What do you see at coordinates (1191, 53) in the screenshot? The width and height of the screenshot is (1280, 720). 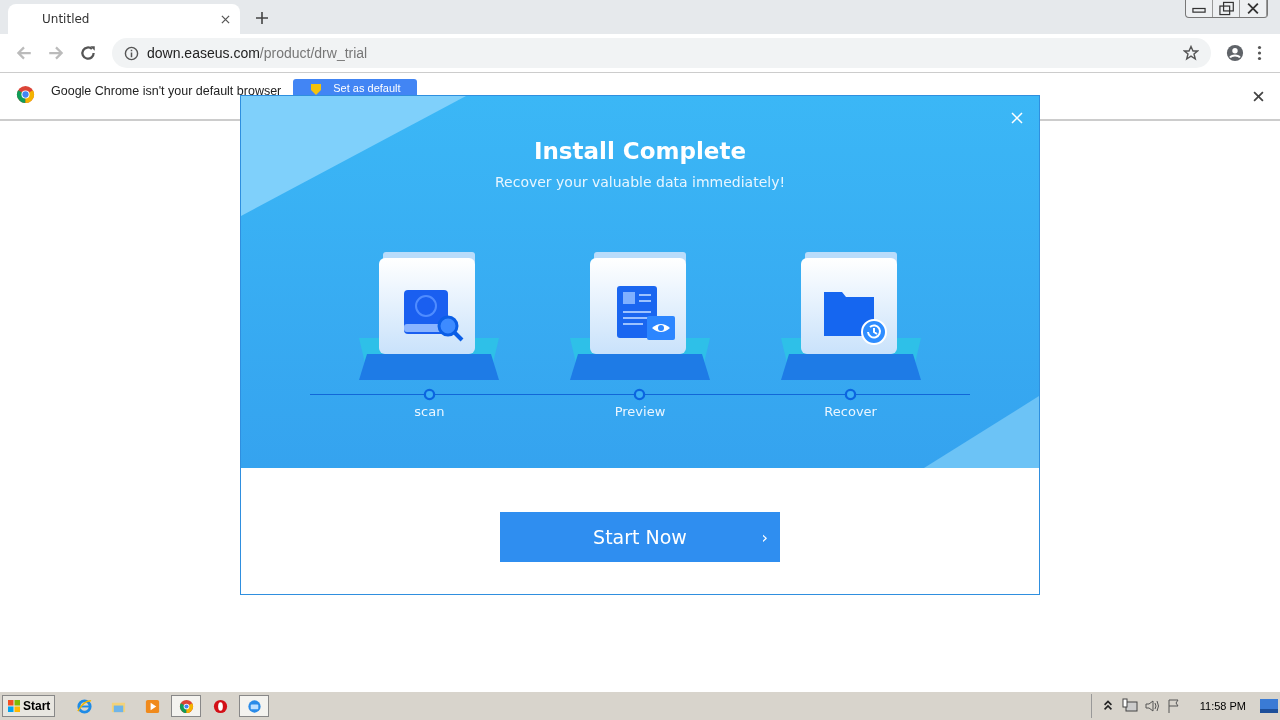 I see `star-icon` at bounding box center [1191, 53].